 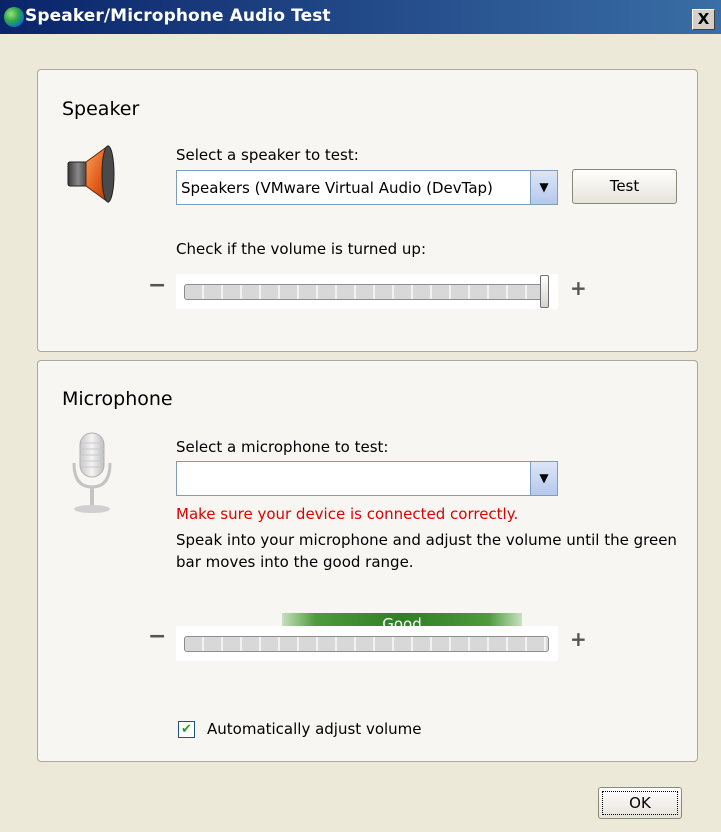 What do you see at coordinates (360, 17) in the screenshot?
I see `title-bar: Speaker/Microphone Audio Test X` at bounding box center [360, 17].